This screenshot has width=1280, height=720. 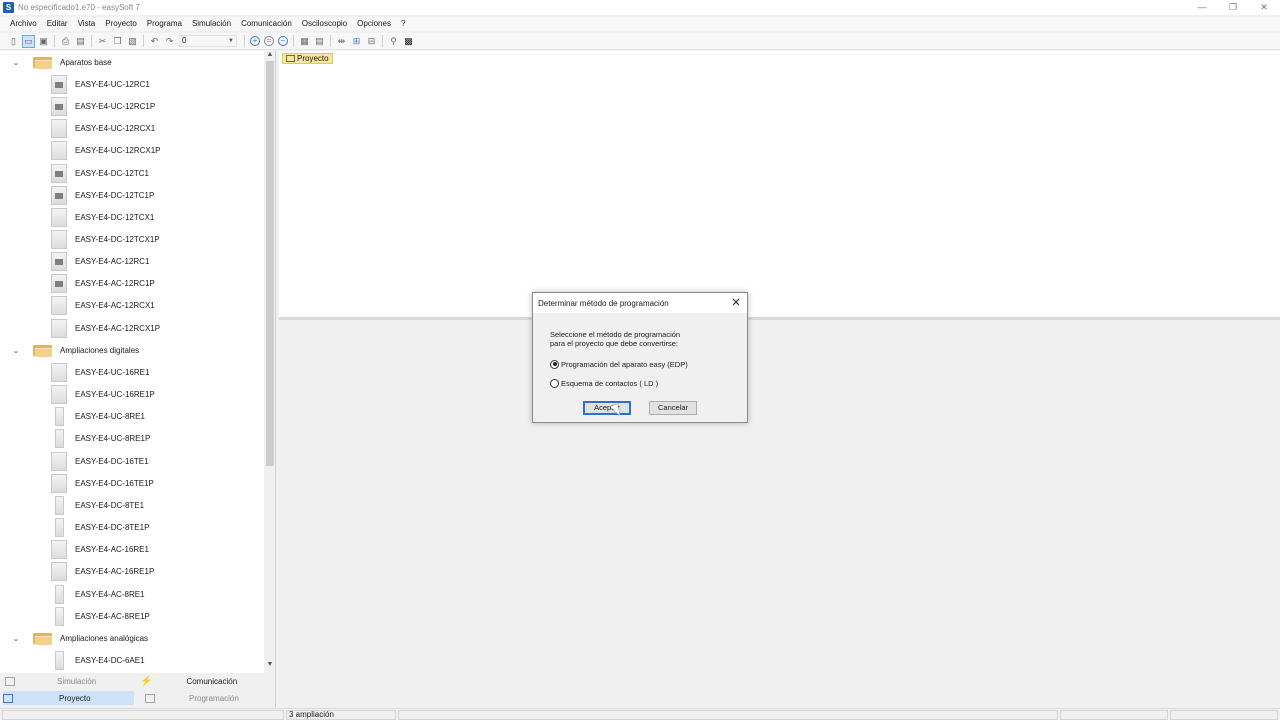 What do you see at coordinates (209, 698) in the screenshot?
I see `tab-programacion: Programación` at bounding box center [209, 698].